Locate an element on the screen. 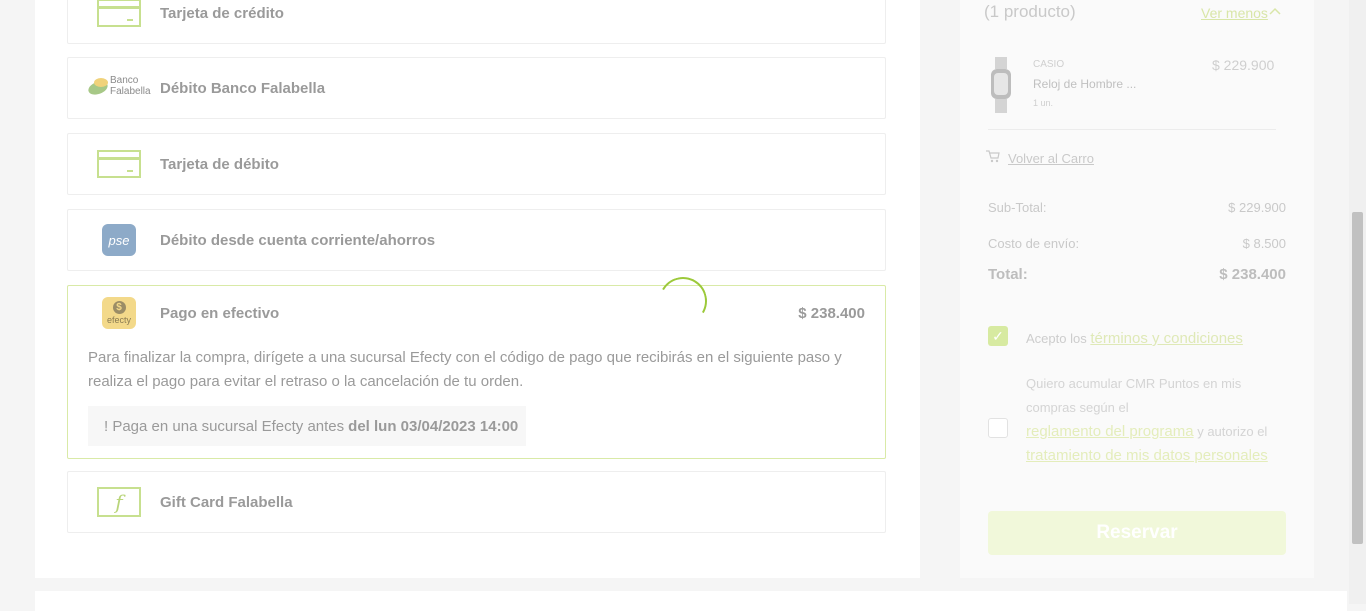  debit-card-icon is located at coordinates (119, 164).